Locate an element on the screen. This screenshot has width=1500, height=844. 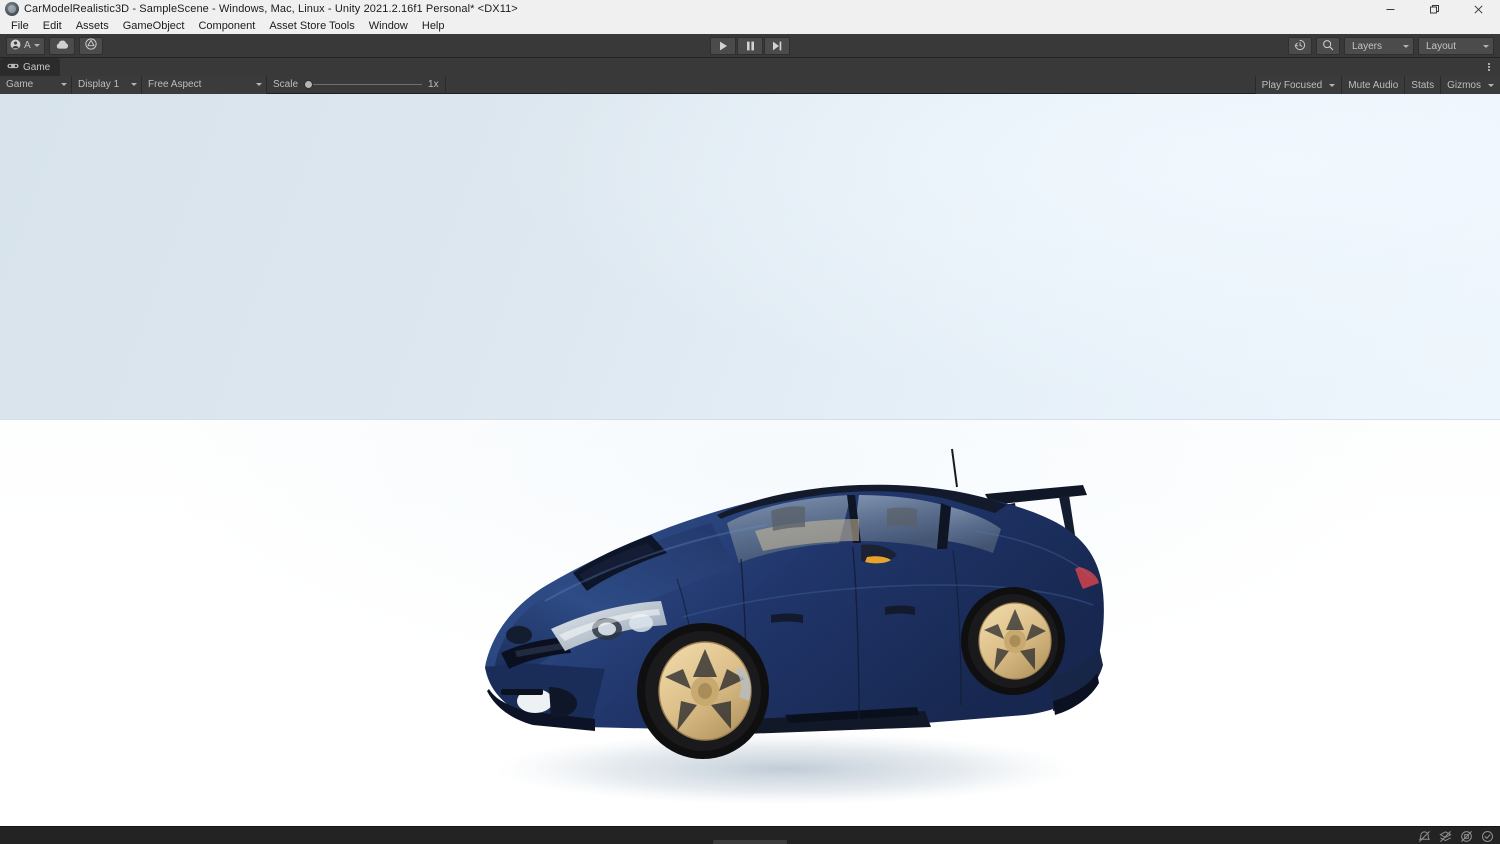
tab-game: Game is located at coordinates (30, 67).